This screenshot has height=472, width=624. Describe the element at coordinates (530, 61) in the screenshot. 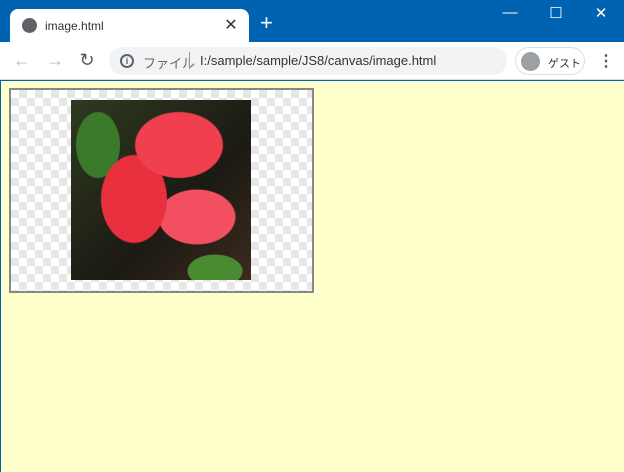

I see `avatar-icon` at that location.